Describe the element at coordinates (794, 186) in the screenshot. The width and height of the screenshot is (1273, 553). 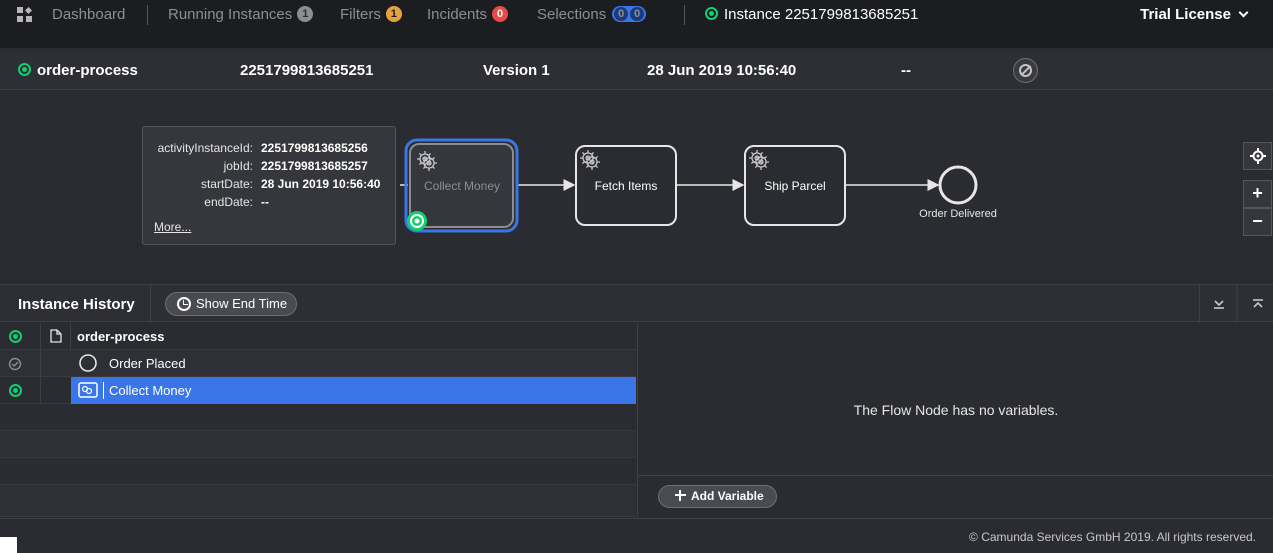
I see `task-label: Ship Parcel` at that location.